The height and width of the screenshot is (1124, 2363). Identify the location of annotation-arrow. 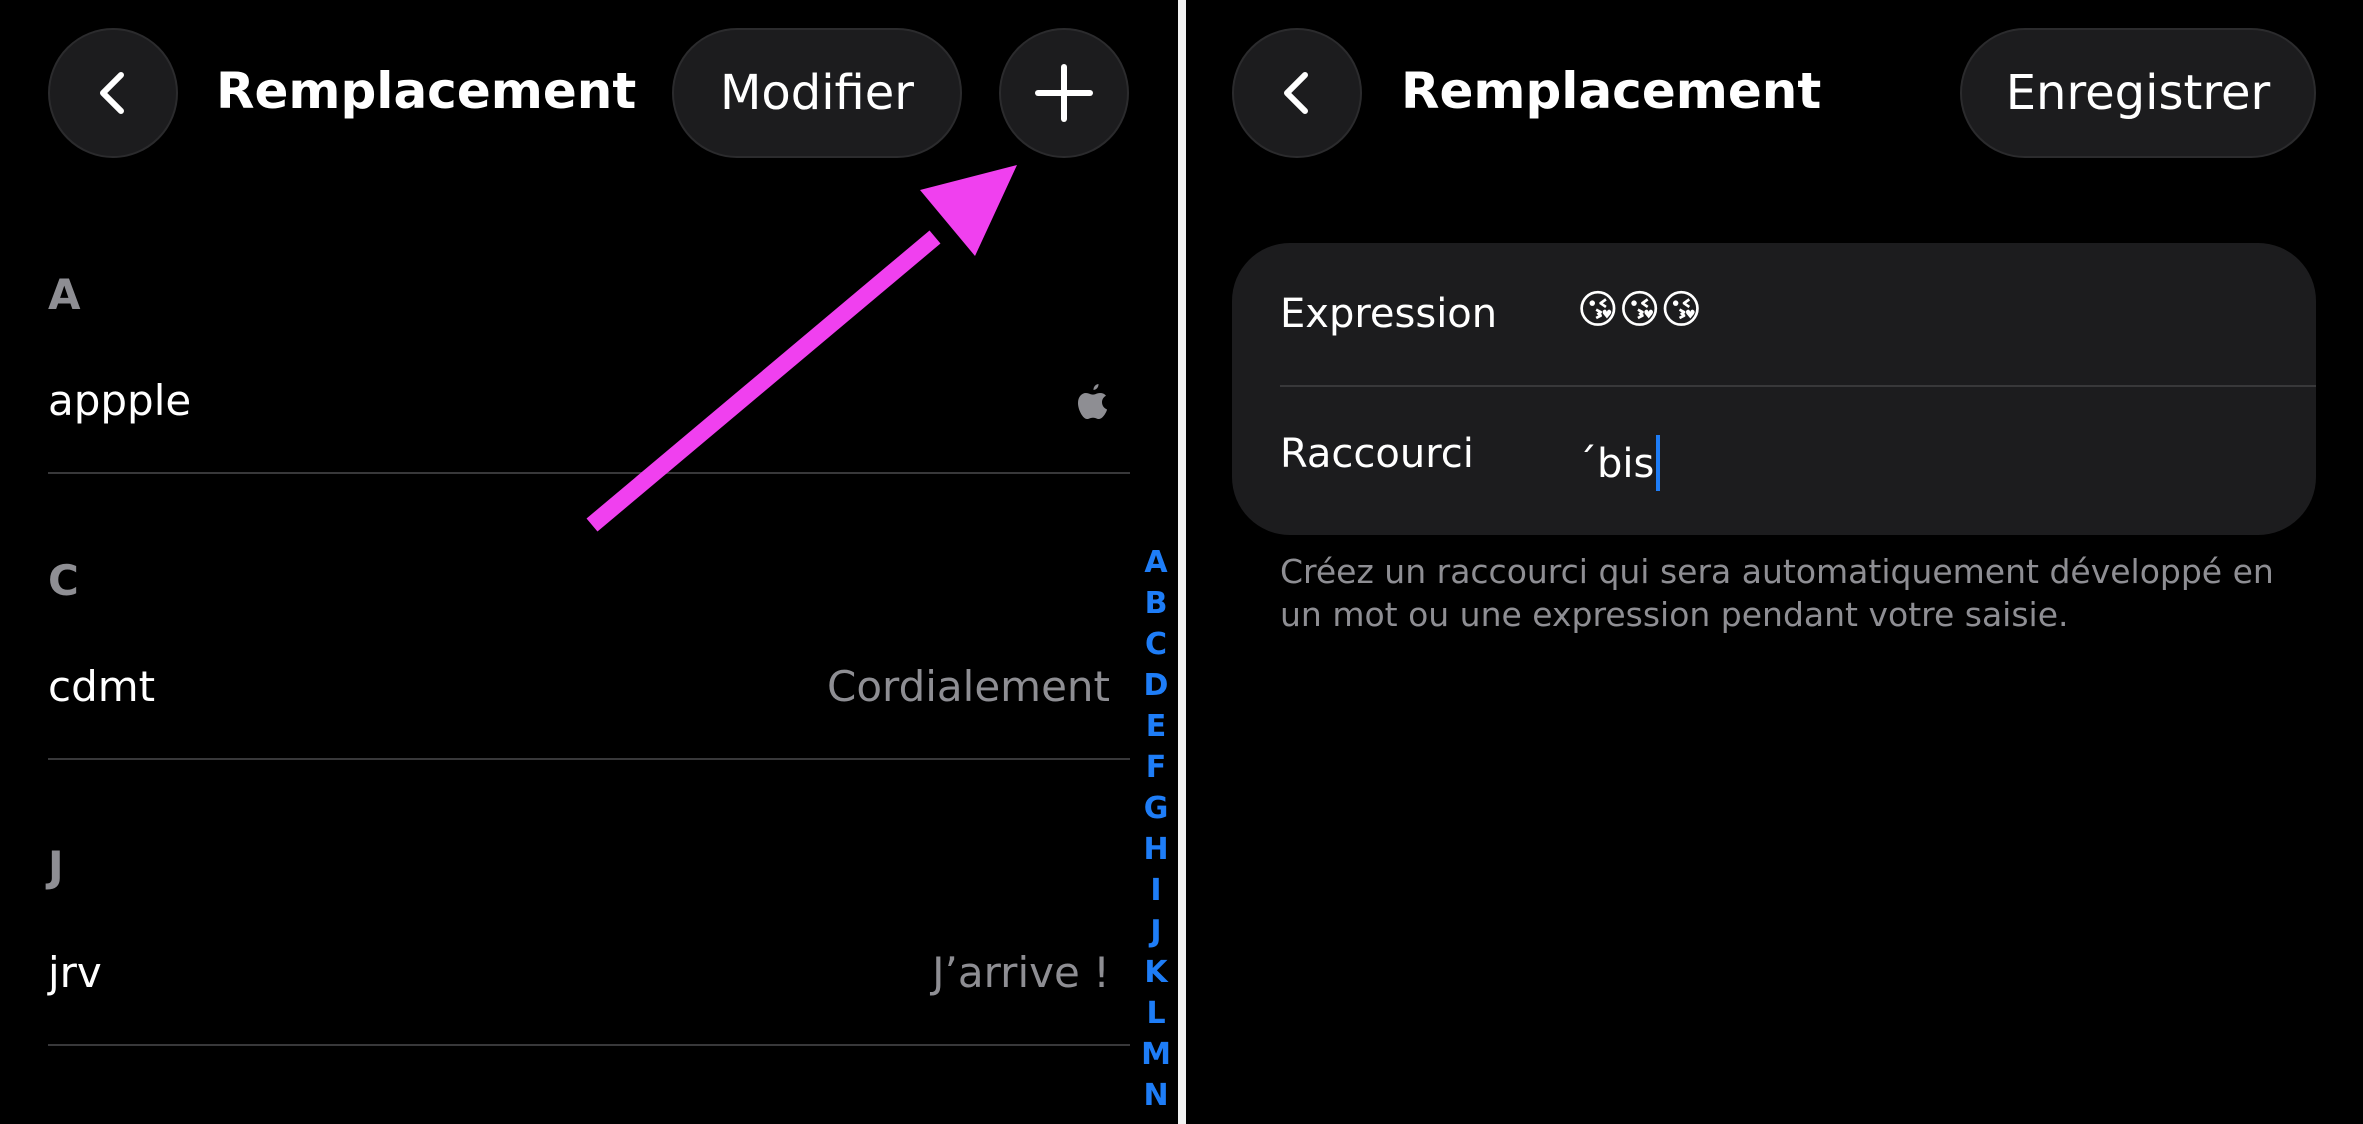
(801, 348).